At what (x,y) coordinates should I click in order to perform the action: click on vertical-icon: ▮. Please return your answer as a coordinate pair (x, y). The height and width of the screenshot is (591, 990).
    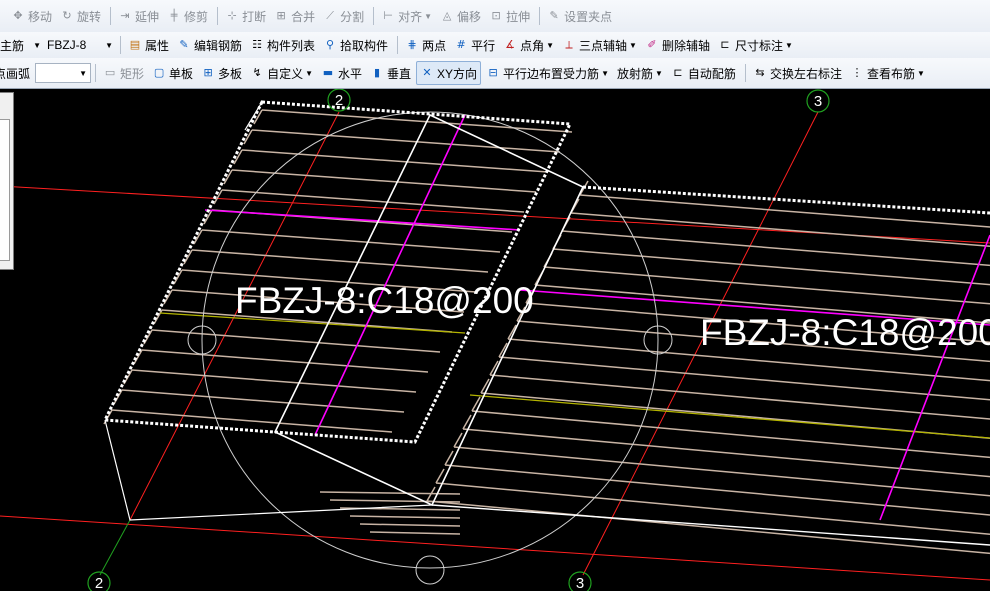
    Looking at the image, I should click on (377, 72).